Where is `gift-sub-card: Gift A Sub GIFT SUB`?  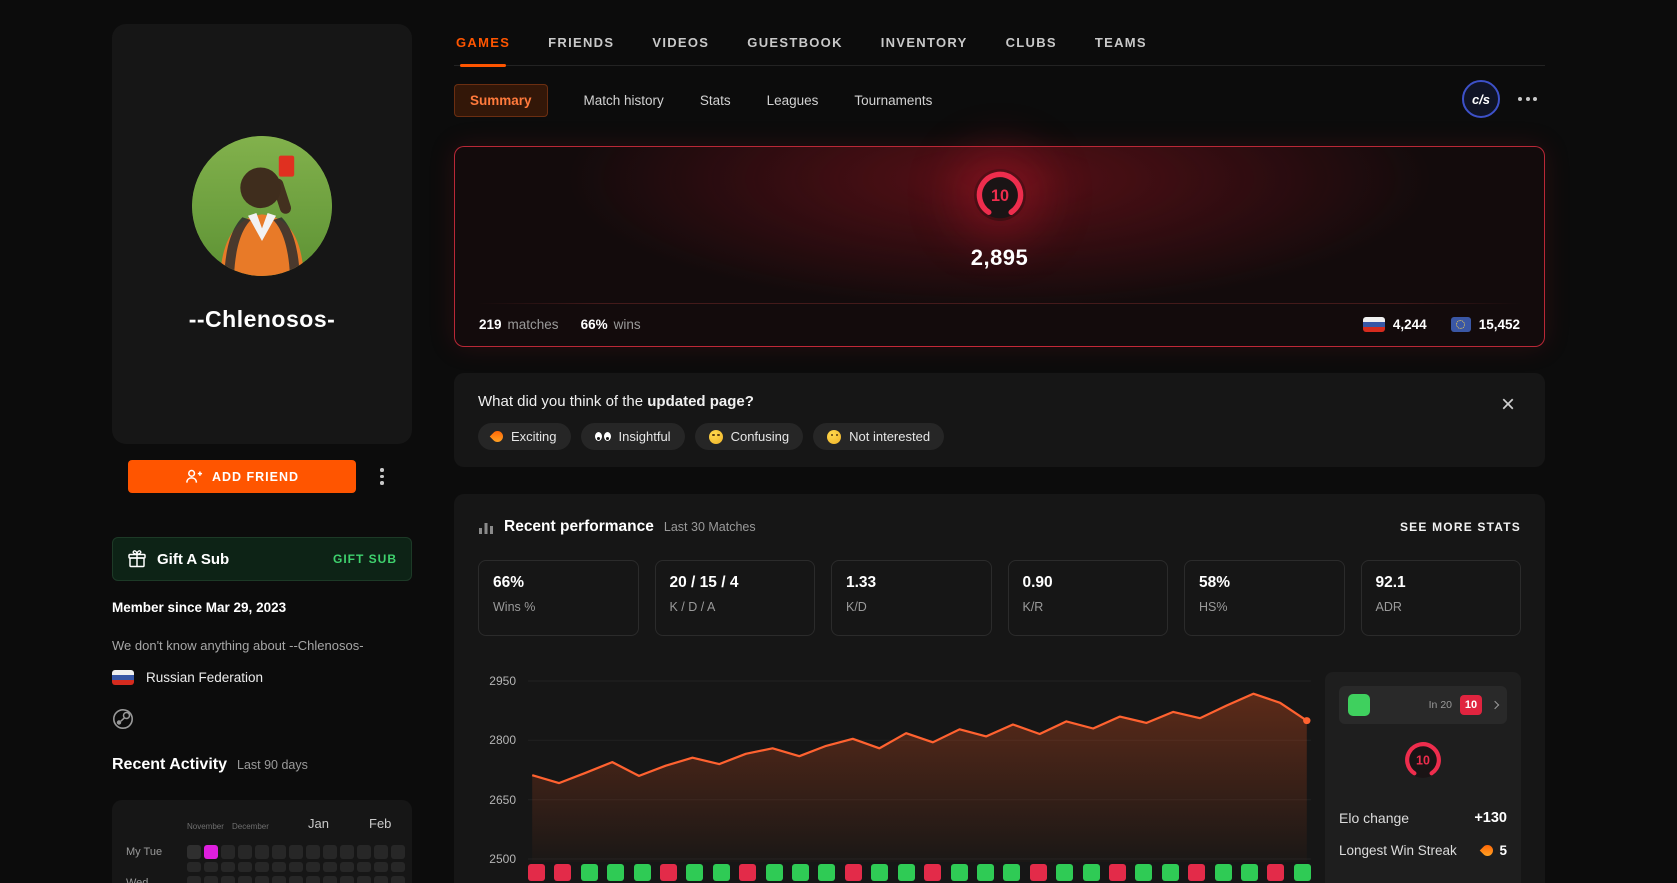 gift-sub-card: Gift A Sub GIFT SUB is located at coordinates (262, 559).